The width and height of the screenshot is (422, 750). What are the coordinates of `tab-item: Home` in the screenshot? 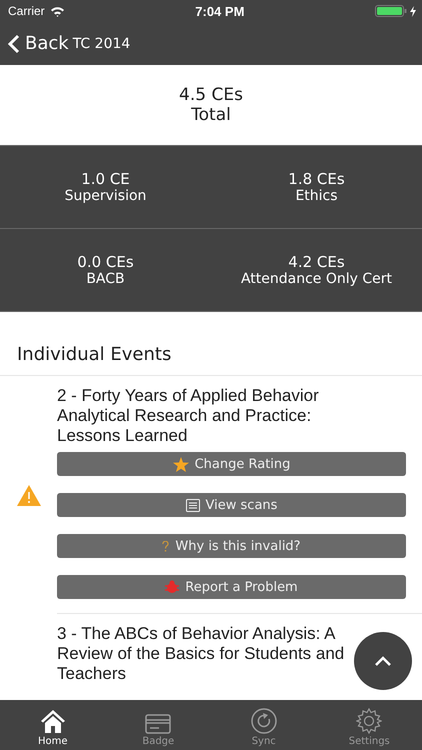 It's located at (53, 725).